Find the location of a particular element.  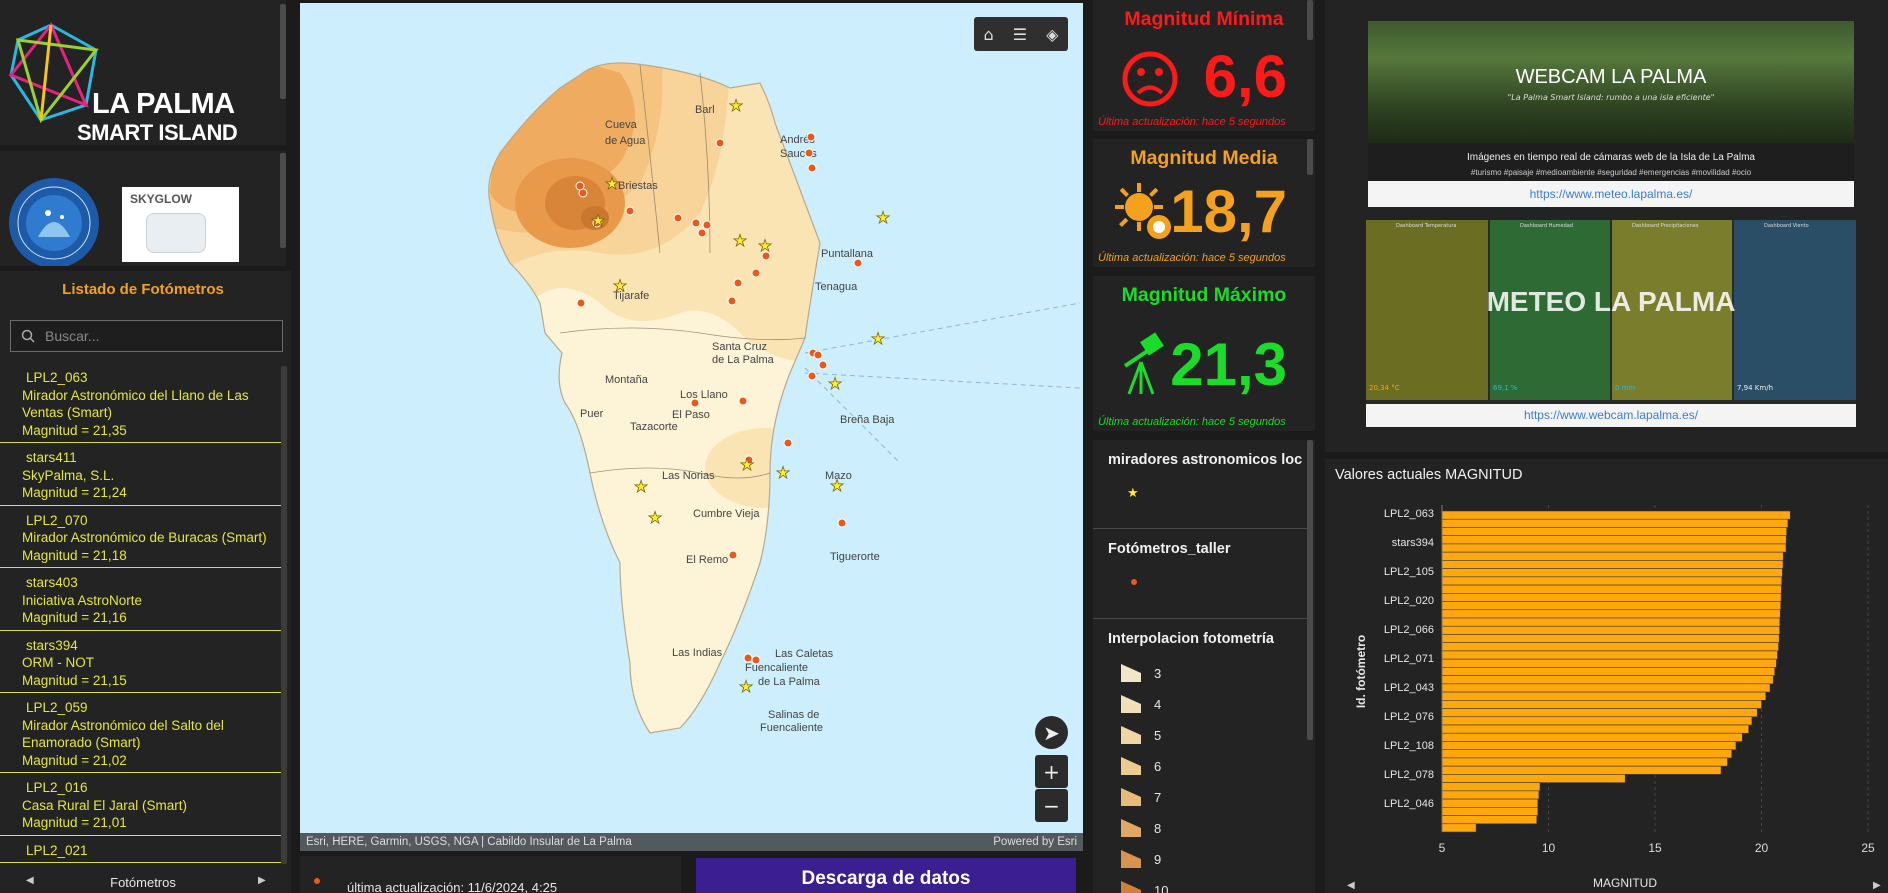

partners-scrollbar is located at coordinates (283, 200).